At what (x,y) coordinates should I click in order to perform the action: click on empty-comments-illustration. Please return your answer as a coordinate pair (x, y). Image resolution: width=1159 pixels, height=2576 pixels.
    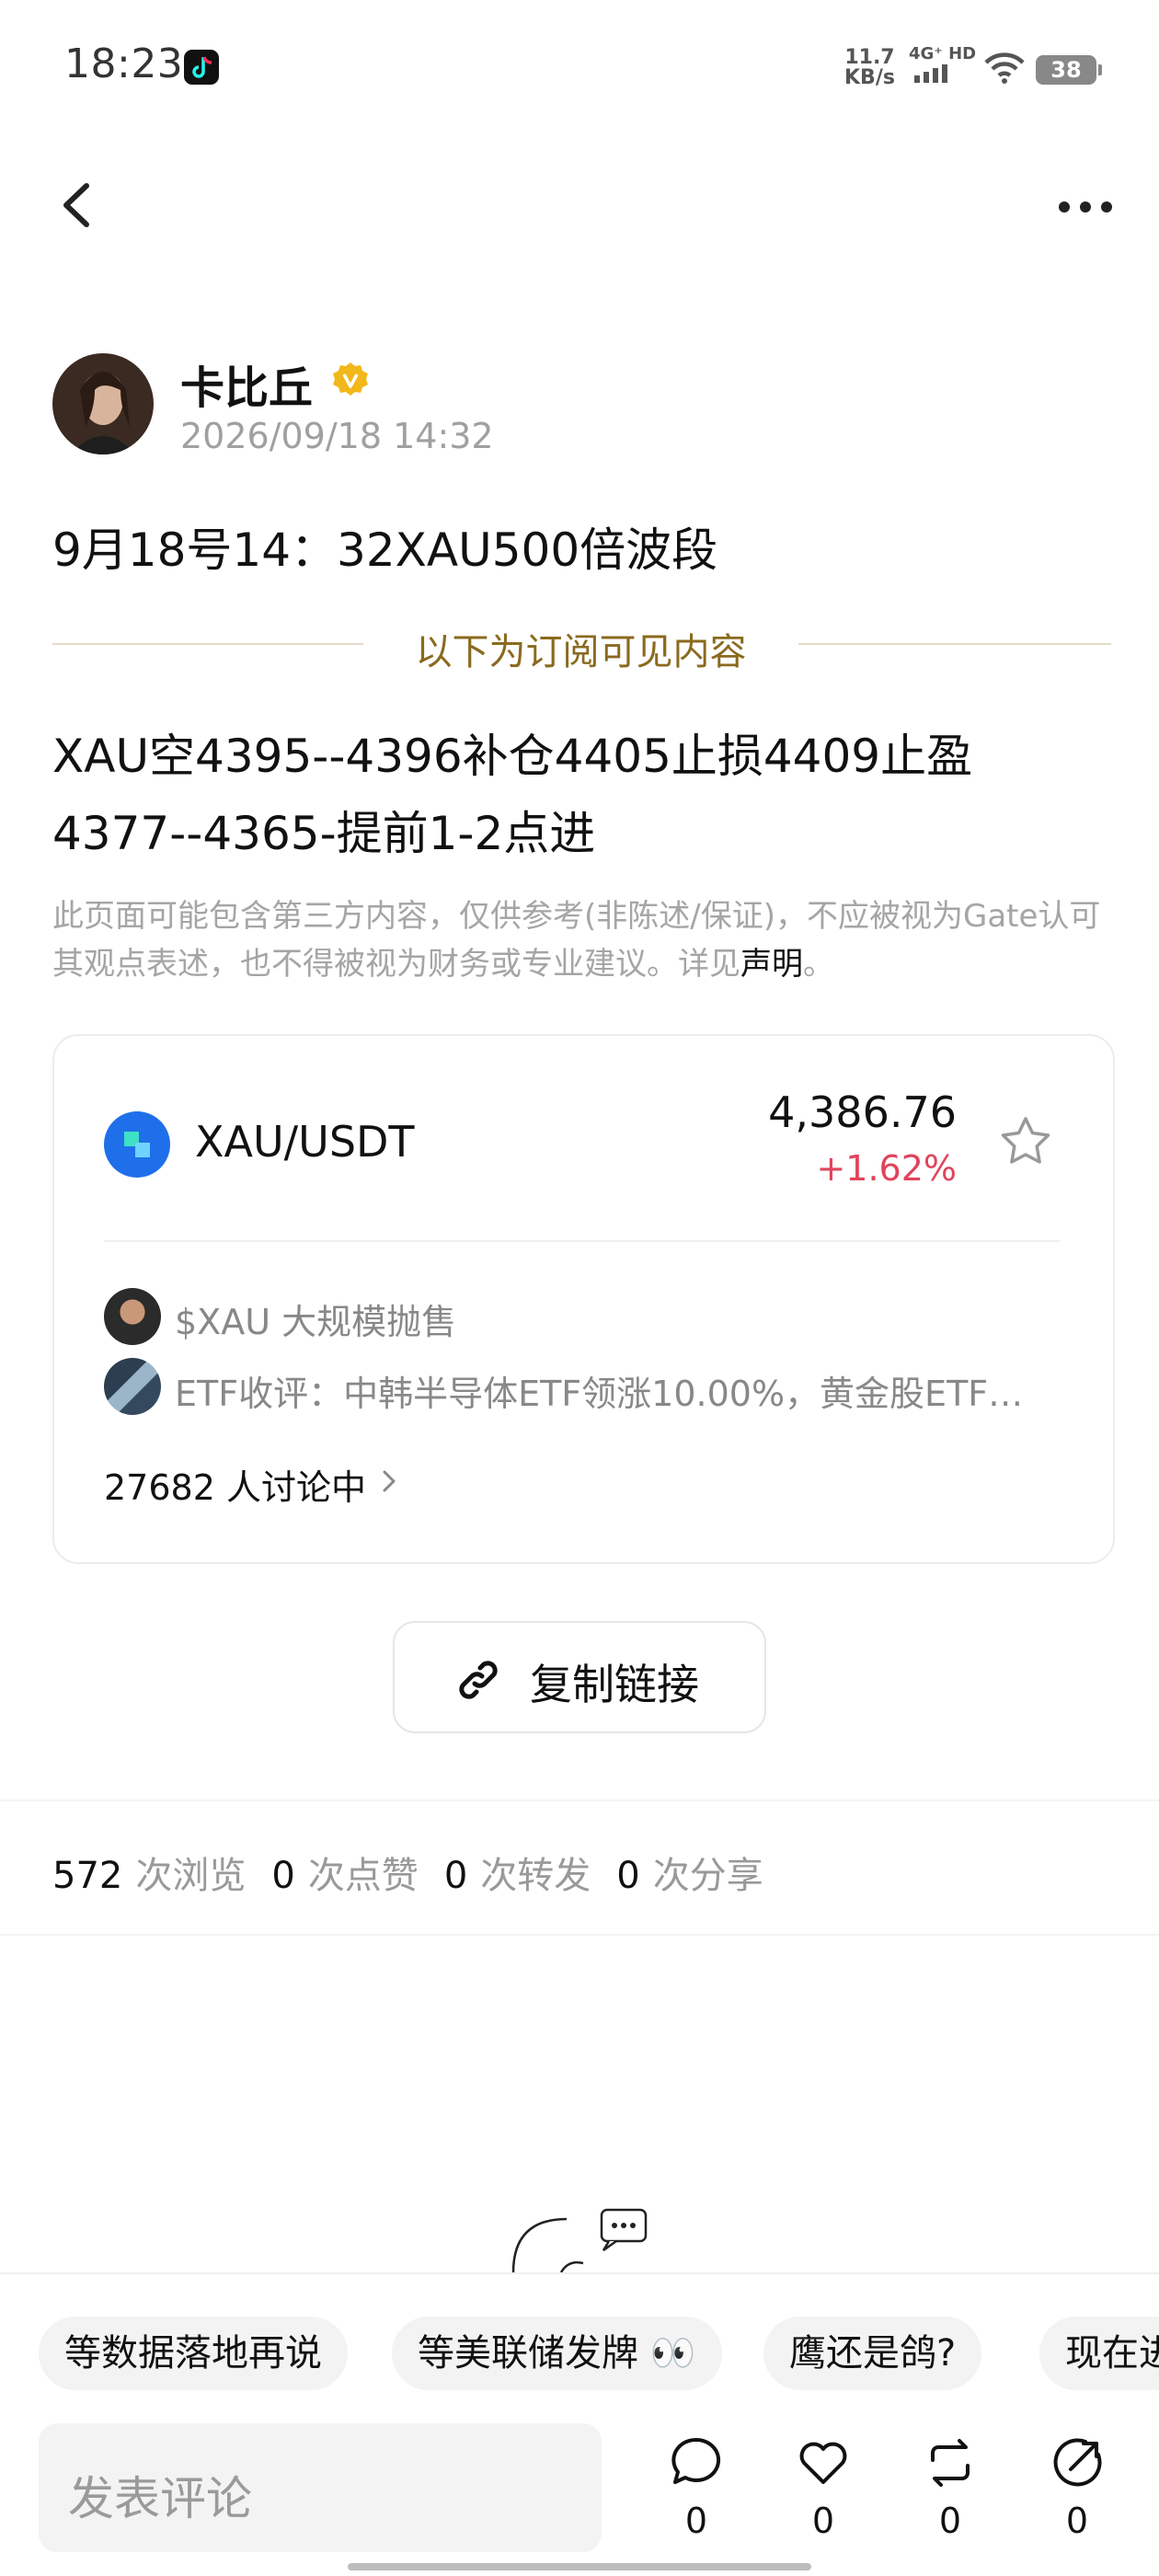
    Looking at the image, I should click on (579, 2240).